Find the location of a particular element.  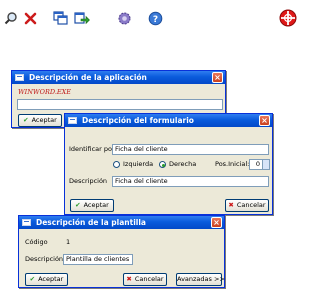

dialog-titlebar: Descripción de la plantilla × is located at coordinates (121, 222).